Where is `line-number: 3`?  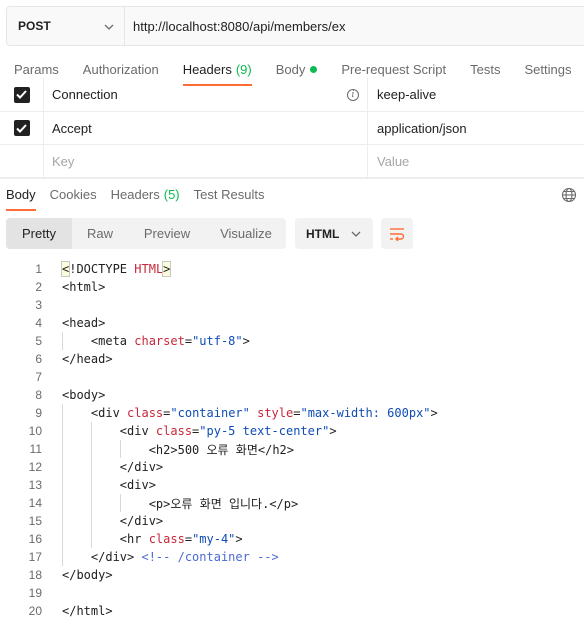
line-number: 3 is located at coordinates (38, 305).